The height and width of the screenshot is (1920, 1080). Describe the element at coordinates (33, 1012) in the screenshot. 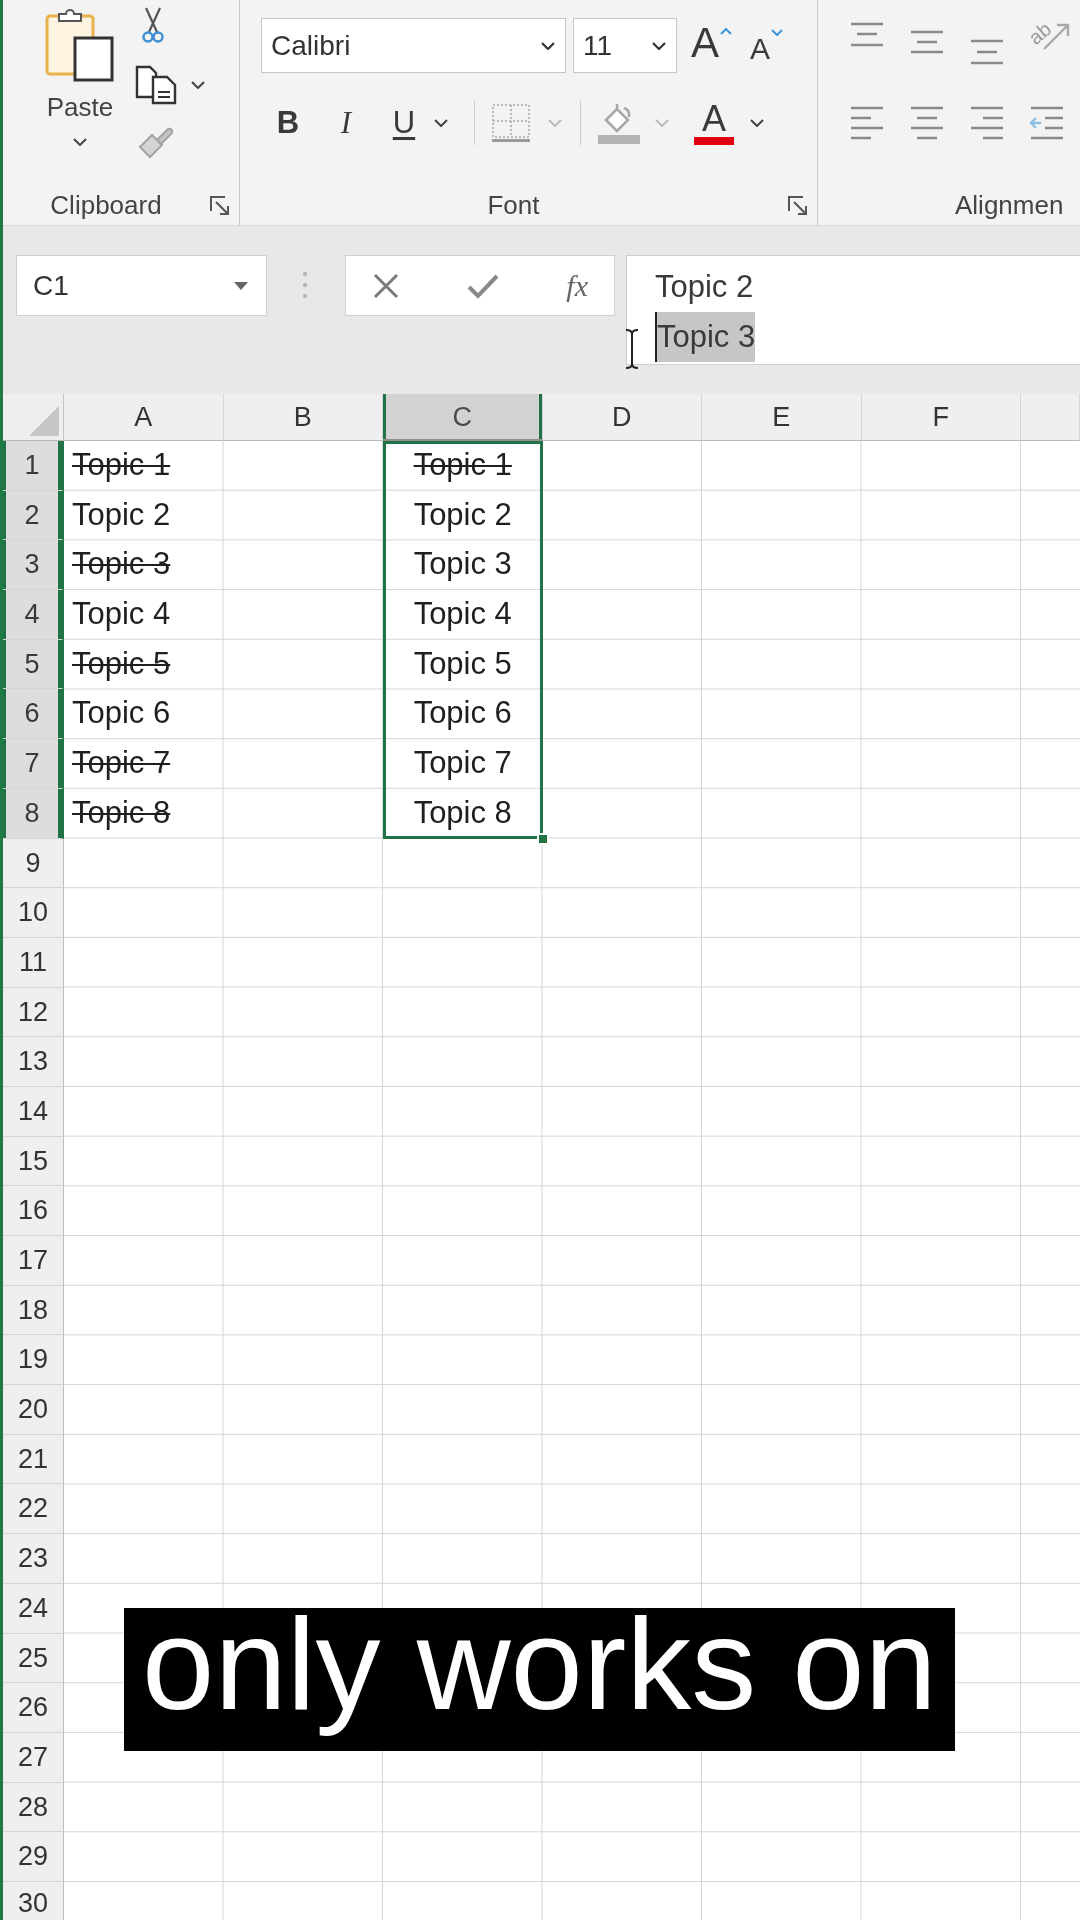

I see `row-header: 12` at that location.